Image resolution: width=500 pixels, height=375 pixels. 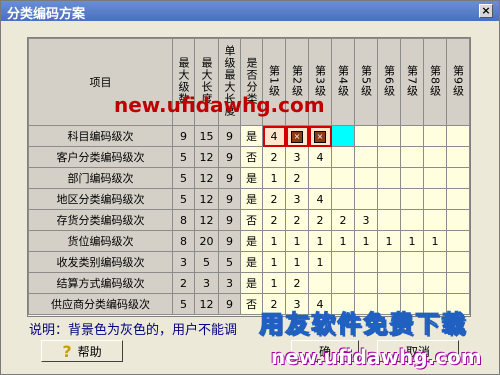 What do you see at coordinates (100, 283) in the screenshot?
I see `row-name: 结算方式编码级次` at bounding box center [100, 283].